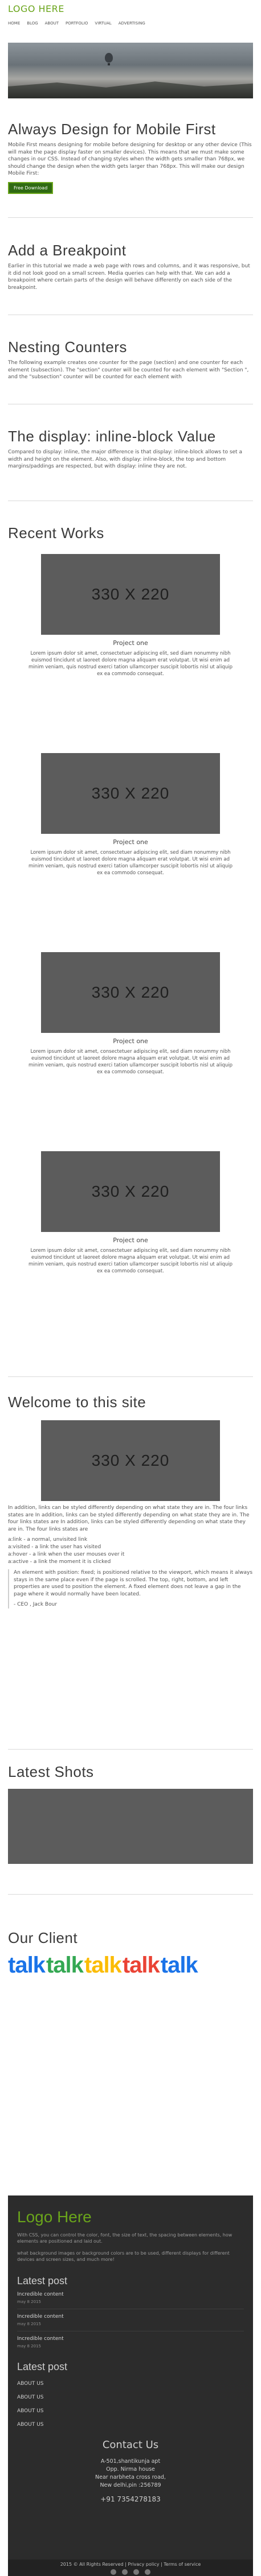  I want to click on section-title: Latest Shots, so click(51, 1772).